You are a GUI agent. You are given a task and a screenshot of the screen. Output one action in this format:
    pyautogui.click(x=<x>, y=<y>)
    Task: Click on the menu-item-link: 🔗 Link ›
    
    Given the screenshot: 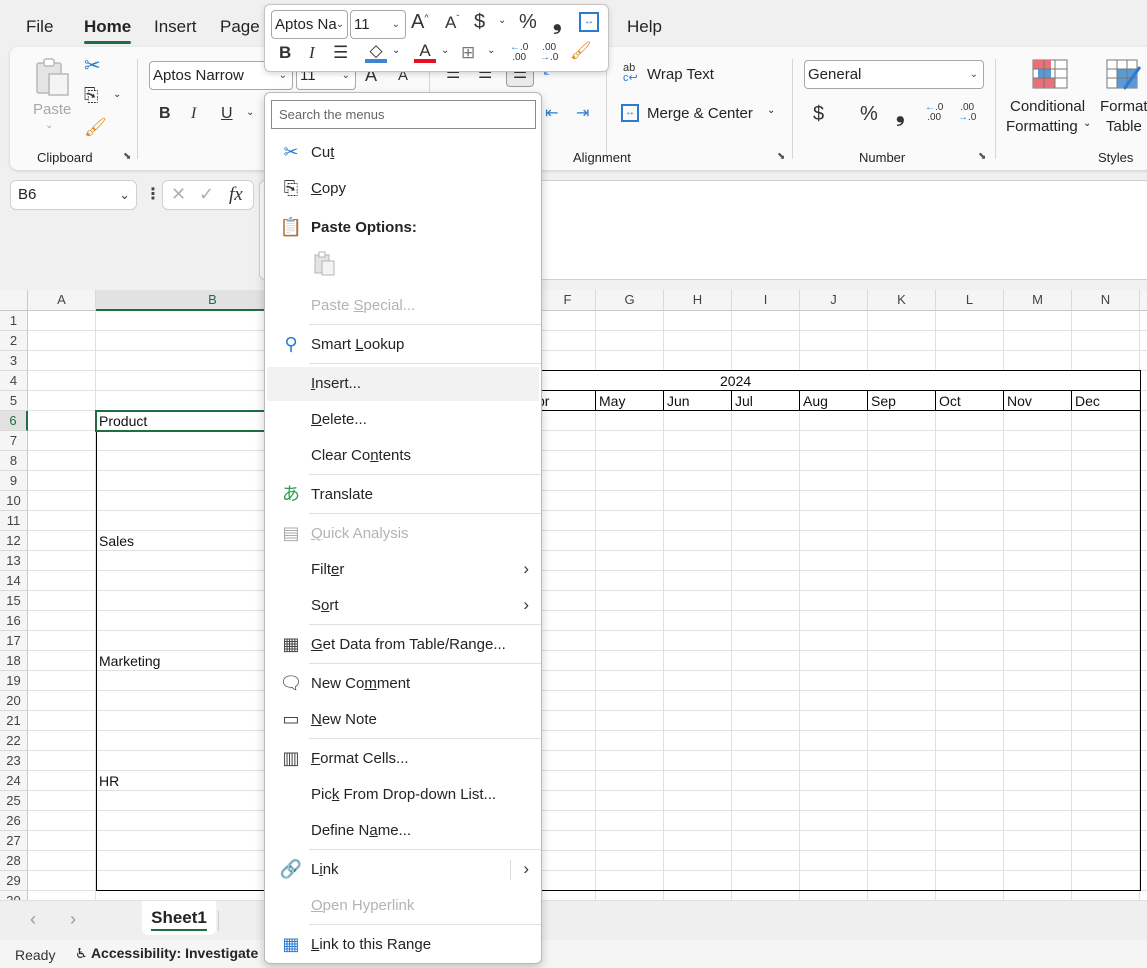 What is the action you would take?
    pyautogui.click(x=403, y=870)
    